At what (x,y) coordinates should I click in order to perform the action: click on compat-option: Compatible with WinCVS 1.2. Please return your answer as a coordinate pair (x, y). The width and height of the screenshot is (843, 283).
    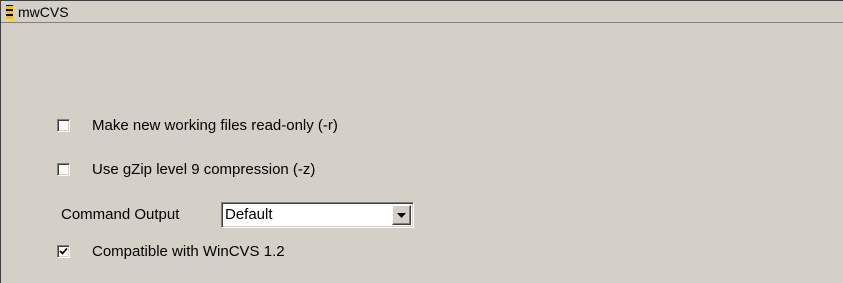
    Looking at the image, I should click on (217, 253).